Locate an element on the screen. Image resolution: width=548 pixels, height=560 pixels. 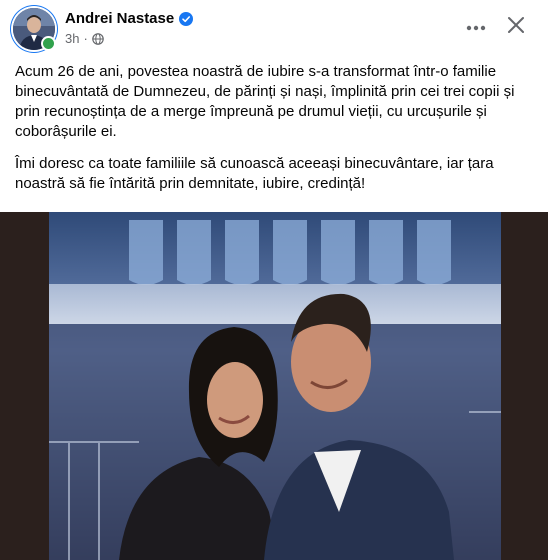
close-icon is located at coordinates (516, 27).